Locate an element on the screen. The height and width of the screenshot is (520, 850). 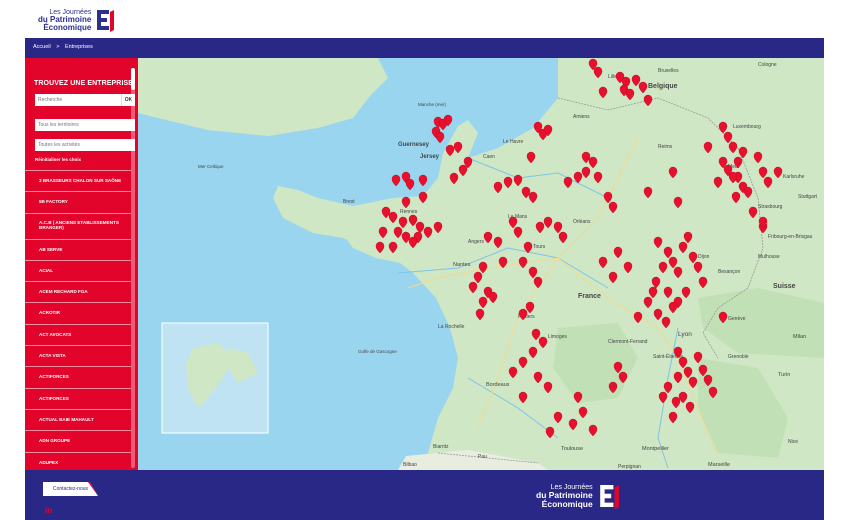
label-la-rochelle: La Rochelle is located at coordinates (451, 327).